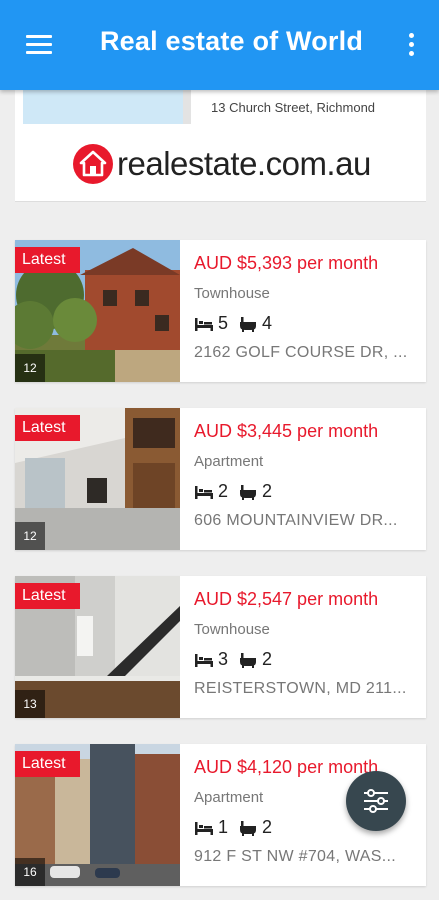  Describe the element at coordinates (267, 323) in the screenshot. I see `bath-count: 4` at that location.